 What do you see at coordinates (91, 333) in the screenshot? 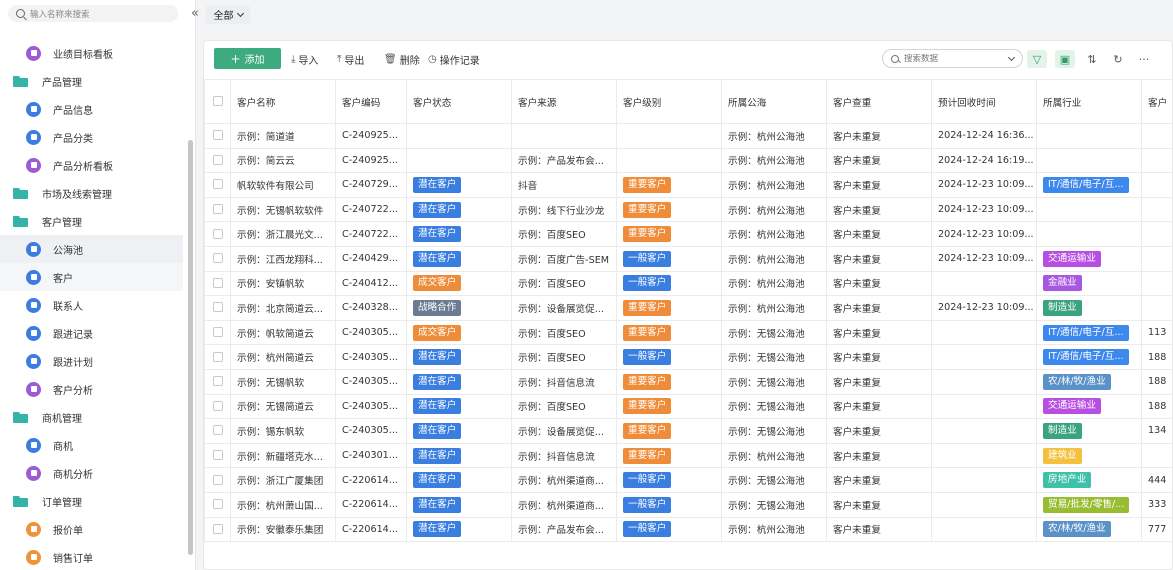
I see `sidebar-item-10: 跟进记录` at bounding box center [91, 333].